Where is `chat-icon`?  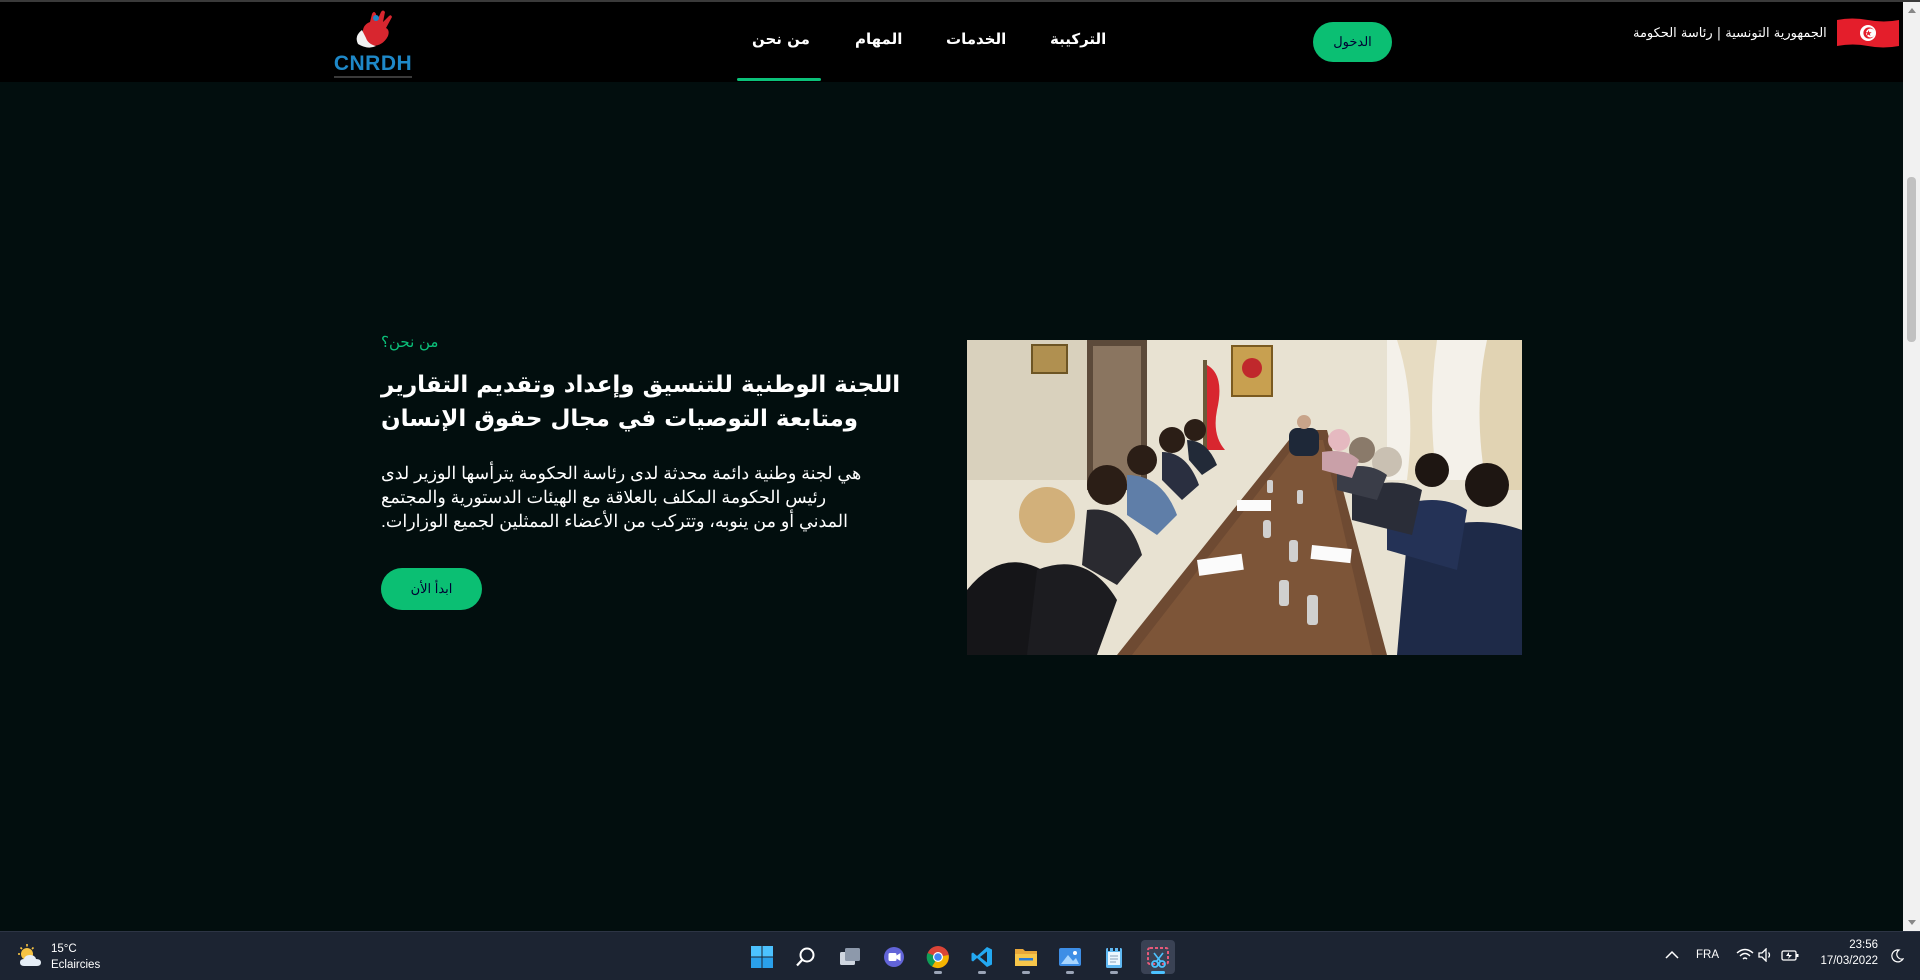 chat-icon is located at coordinates (894, 957).